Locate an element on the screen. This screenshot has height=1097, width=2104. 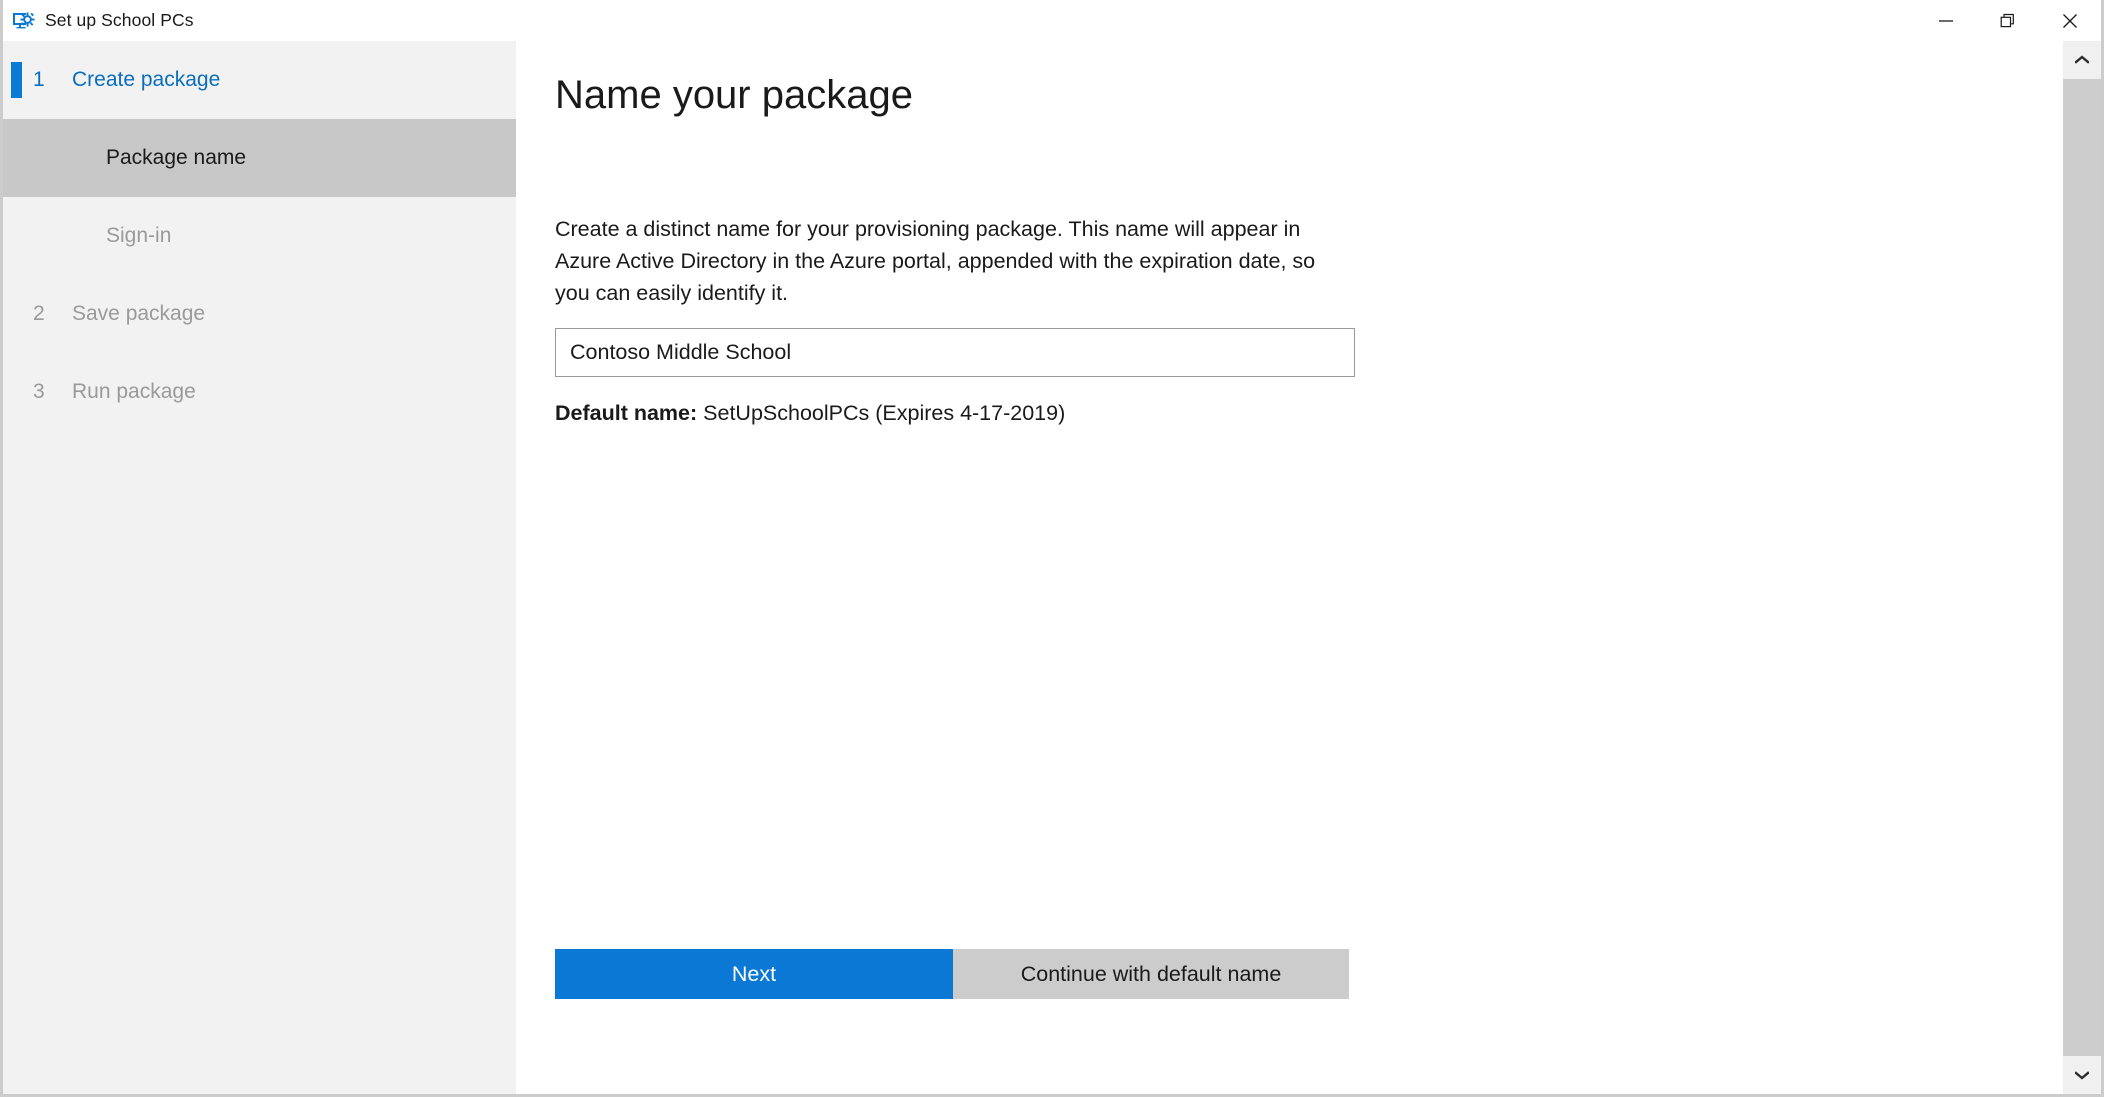
title-bar-left: Set up School PCs is located at coordinates (959, 20).